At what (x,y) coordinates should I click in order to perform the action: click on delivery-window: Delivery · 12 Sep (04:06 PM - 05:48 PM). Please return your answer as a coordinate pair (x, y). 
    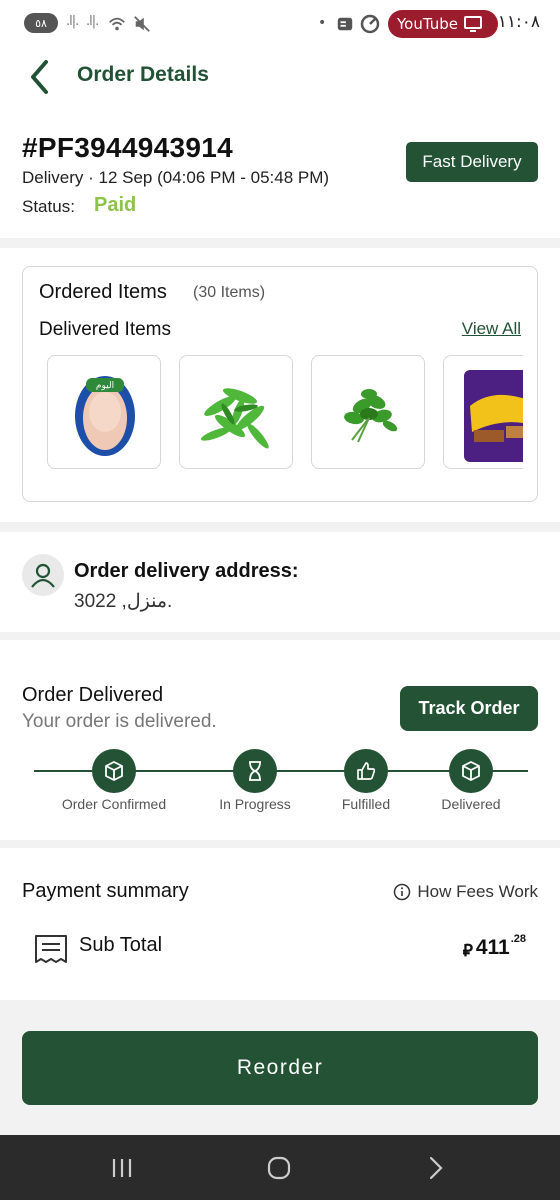
    Looking at the image, I should click on (176, 177).